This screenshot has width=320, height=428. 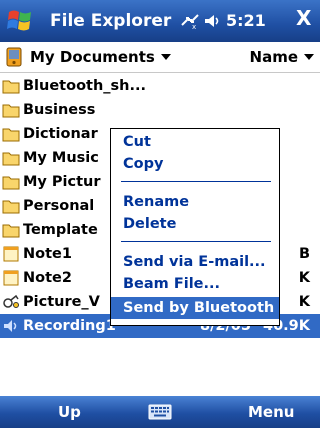 What do you see at coordinates (273, 57) in the screenshot?
I see `sort-dropdown-label: Name` at bounding box center [273, 57].